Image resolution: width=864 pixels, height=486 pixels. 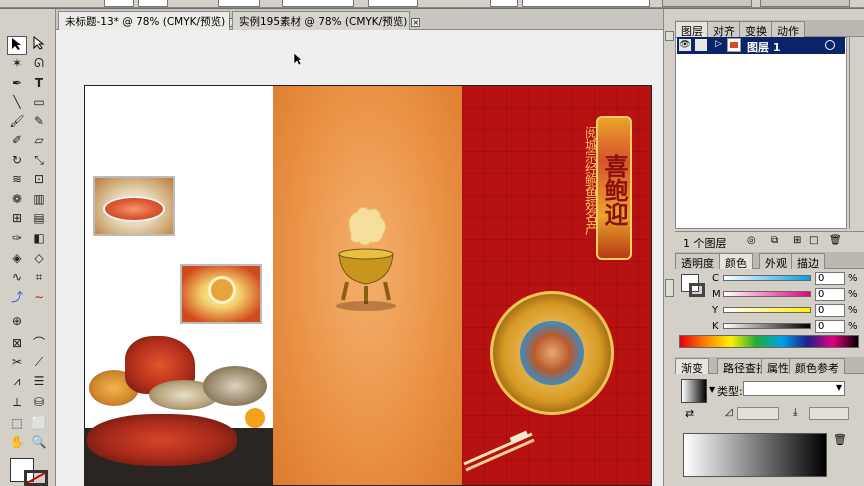 What do you see at coordinates (239, 3) in the screenshot?
I see `stroke-weight-field` at bounding box center [239, 3].